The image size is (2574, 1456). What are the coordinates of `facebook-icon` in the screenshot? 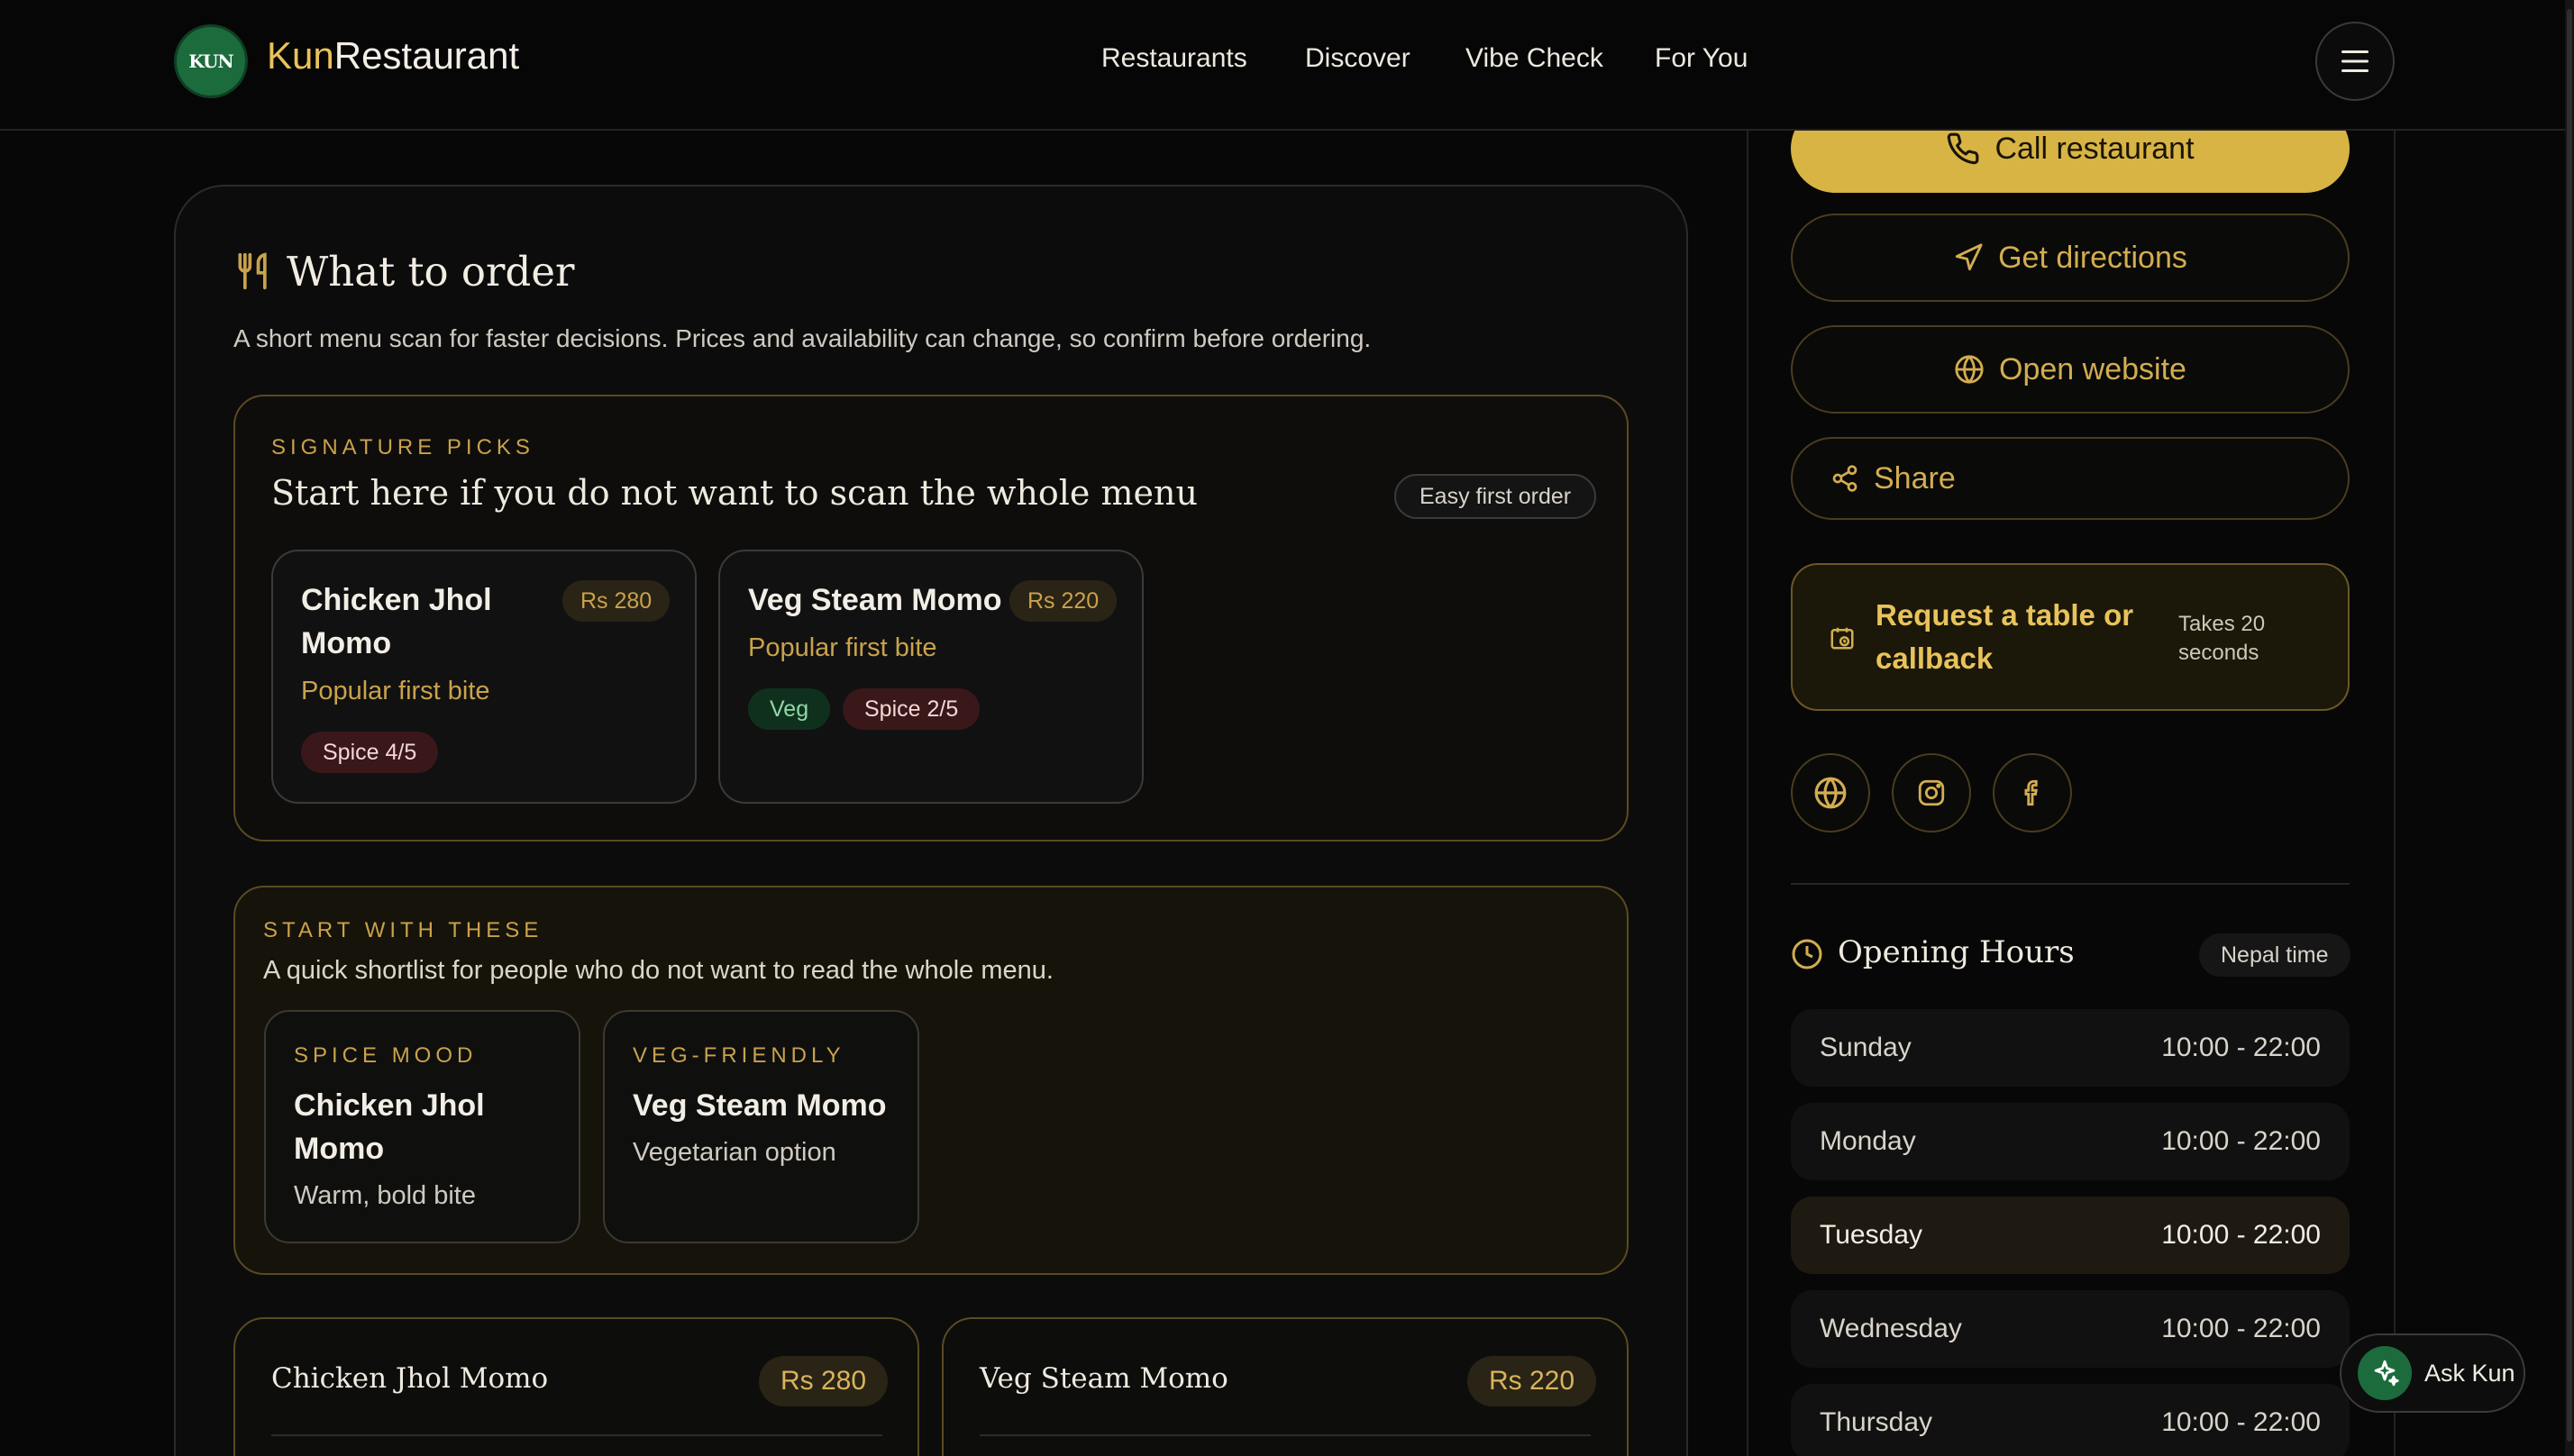 It's located at (2031, 793).